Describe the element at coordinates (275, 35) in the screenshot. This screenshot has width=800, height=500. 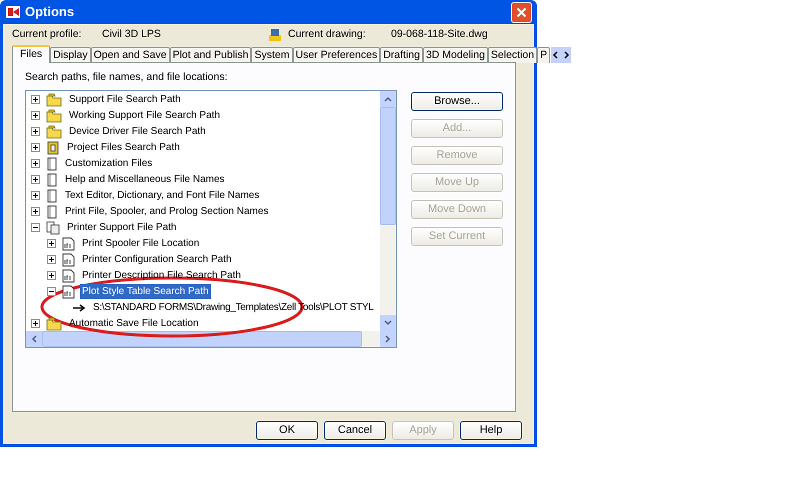
I see `drawing-icon` at that location.